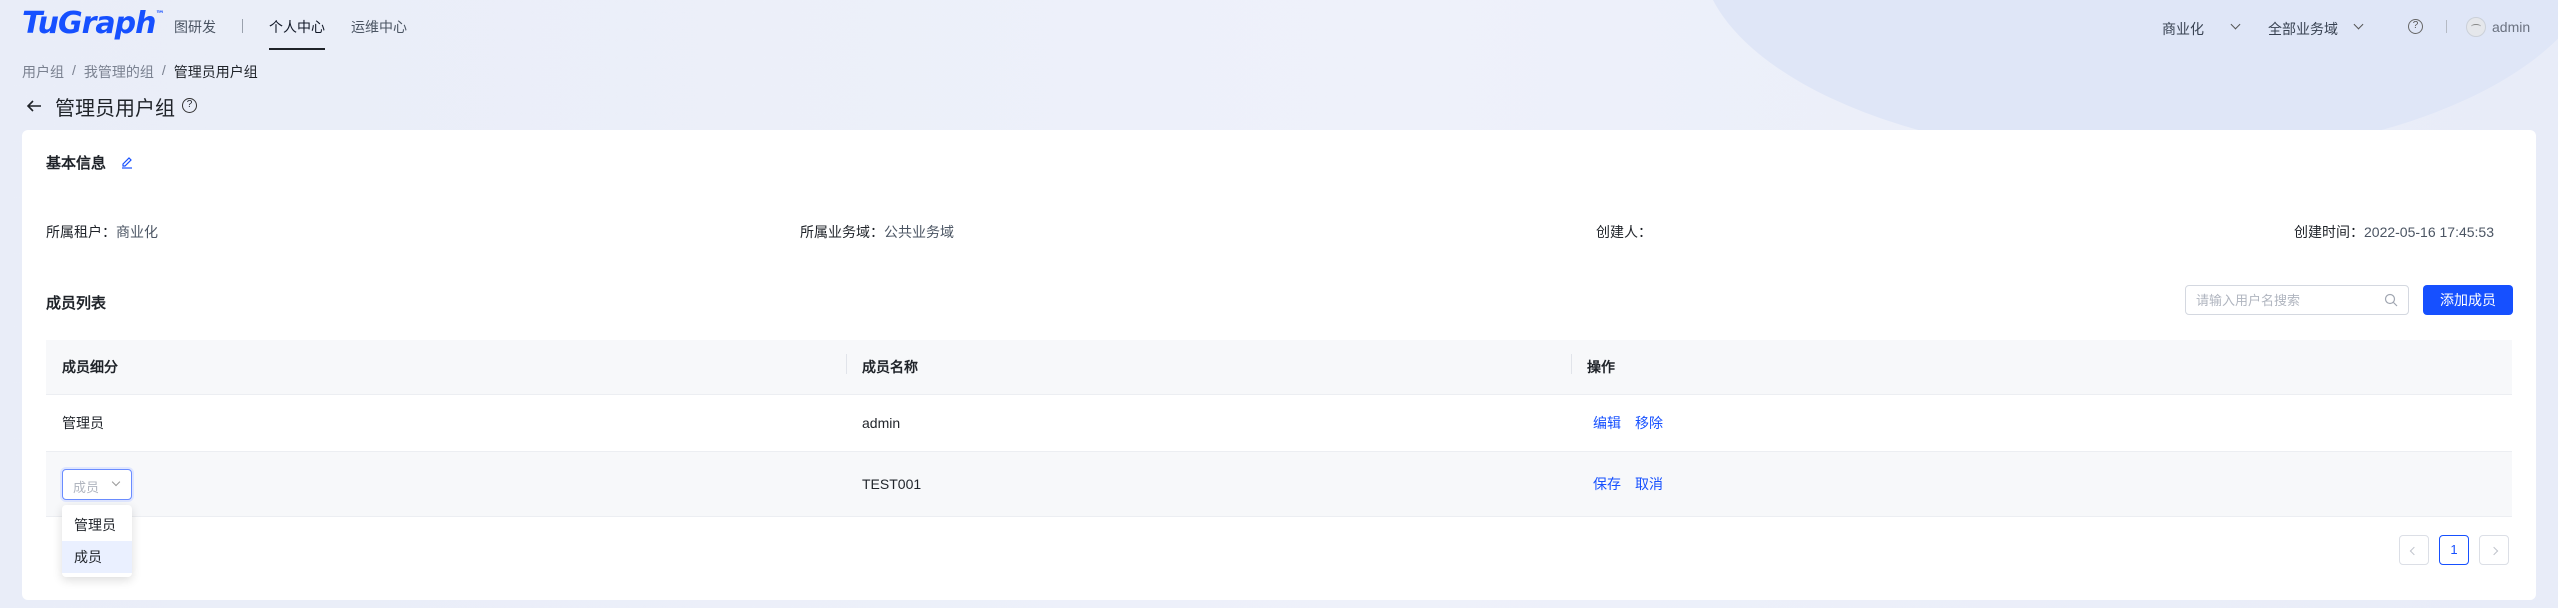  I want to click on member-search, so click(2297, 300).